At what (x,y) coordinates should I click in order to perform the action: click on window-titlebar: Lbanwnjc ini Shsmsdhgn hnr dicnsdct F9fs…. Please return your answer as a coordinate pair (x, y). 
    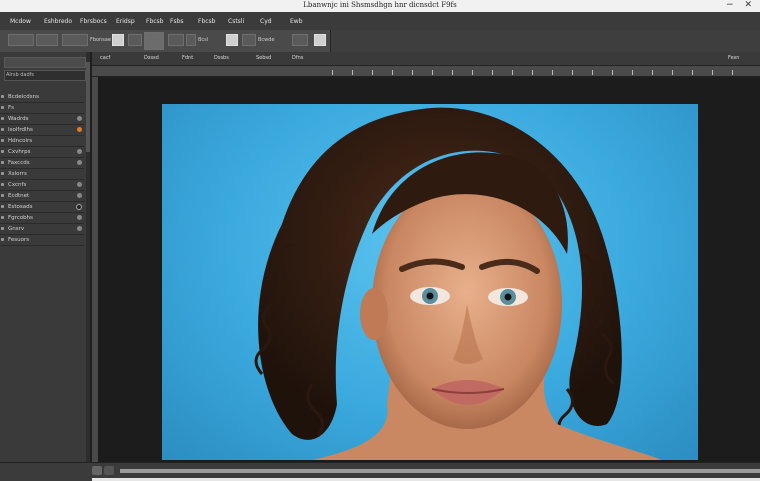
    Looking at the image, I should click on (380, 6).